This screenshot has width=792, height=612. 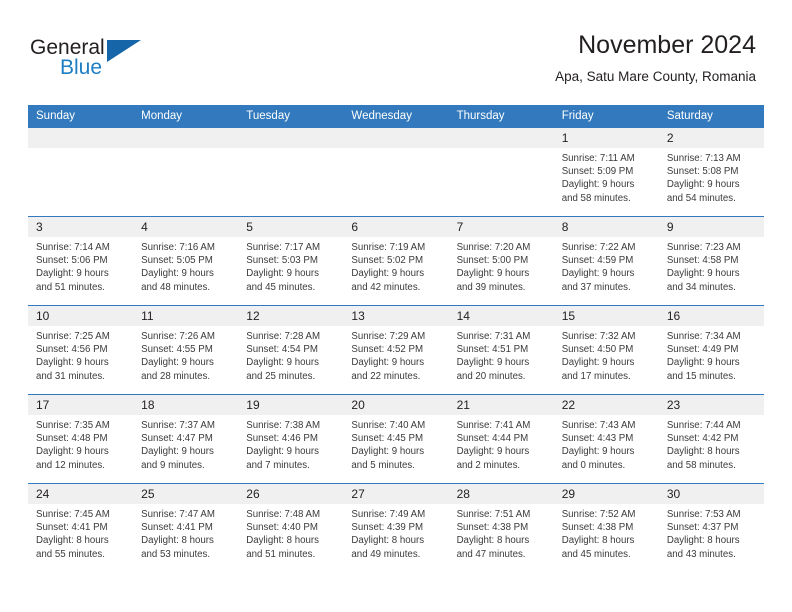 What do you see at coordinates (606, 405) in the screenshot?
I see `day-number: 22` at bounding box center [606, 405].